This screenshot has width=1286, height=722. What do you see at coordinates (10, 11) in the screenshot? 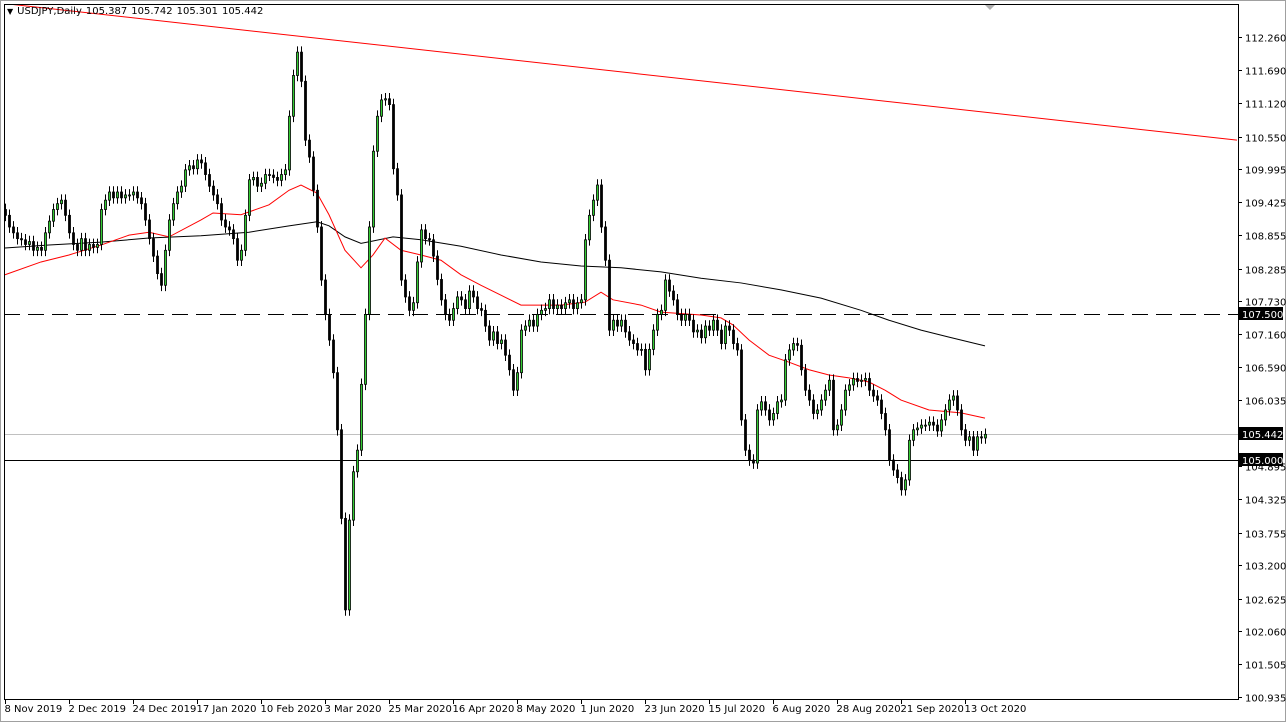
I see `dropdown-triangle-icon: ▼` at bounding box center [10, 11].